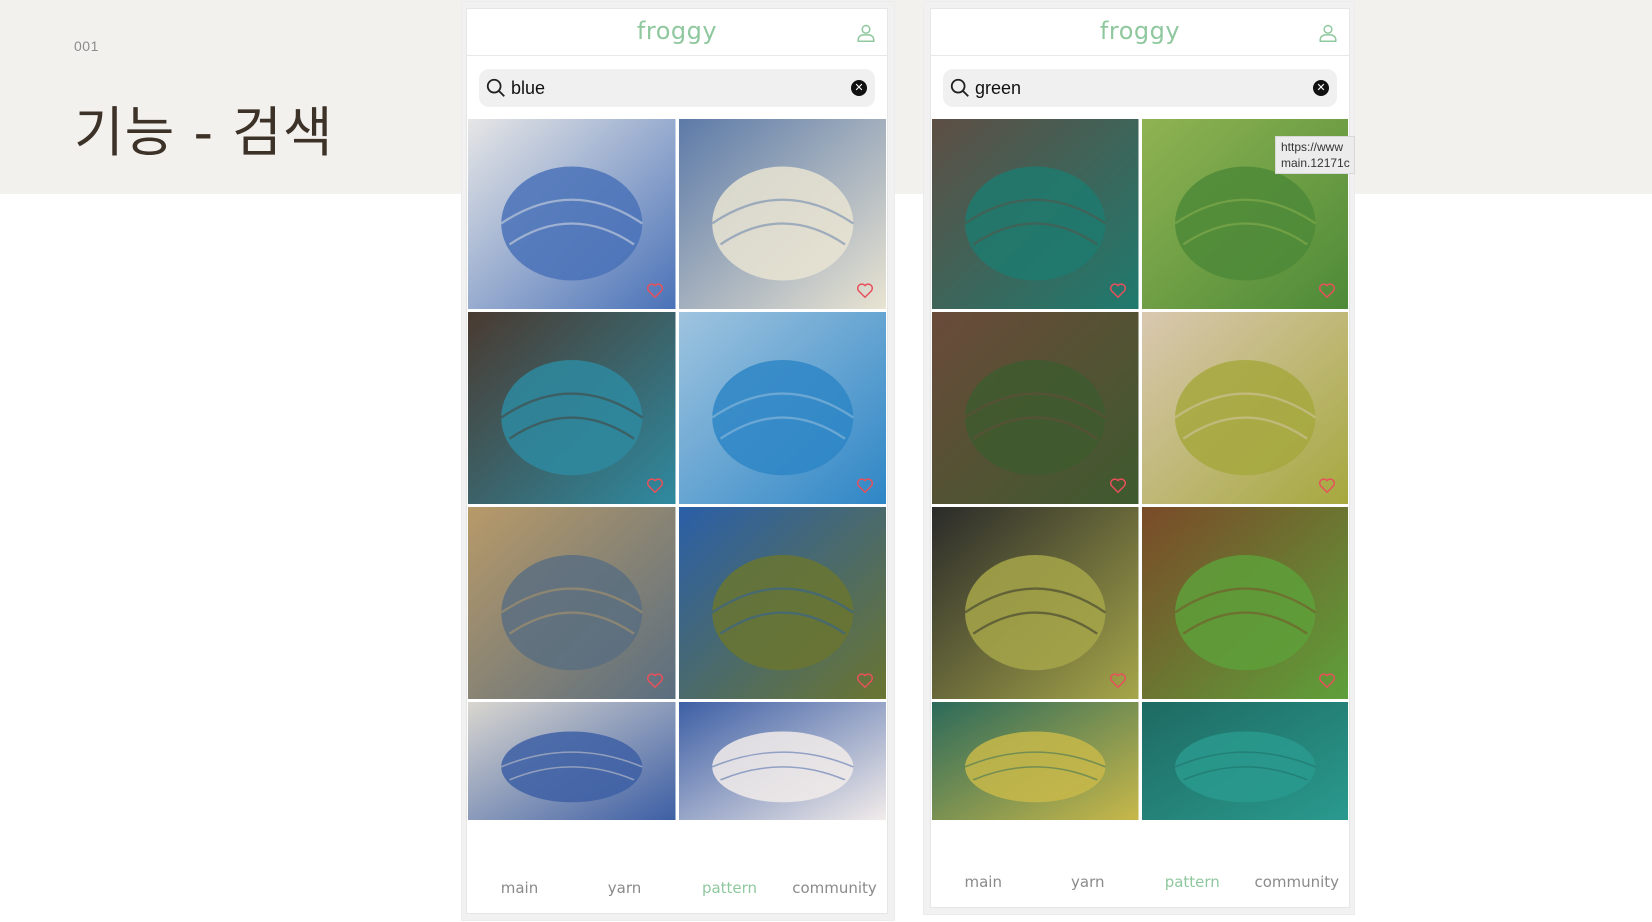 Image resolution: width=1652 pixels, height=922 pixels. What do you see at coordinates (1315, 155) in the screenshot?
I see `url-tooltip: https://www main.12171c` at bounding box center [1315, 155].